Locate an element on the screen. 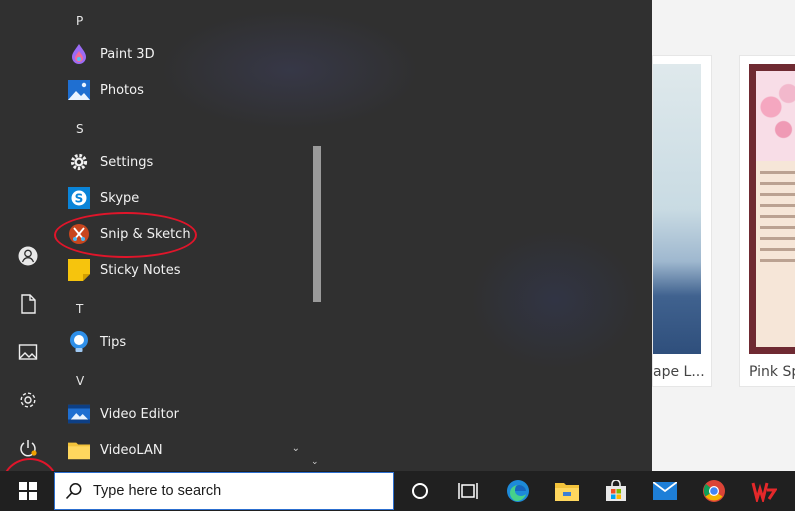 This screenshot has width=795, height=511. power-icon is located at coordinates (28, 448).